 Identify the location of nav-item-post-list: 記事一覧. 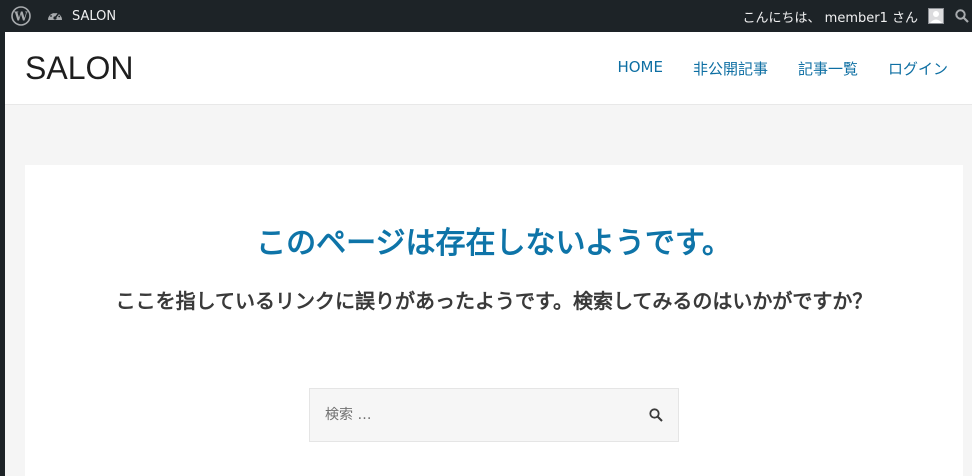
(828, 68).